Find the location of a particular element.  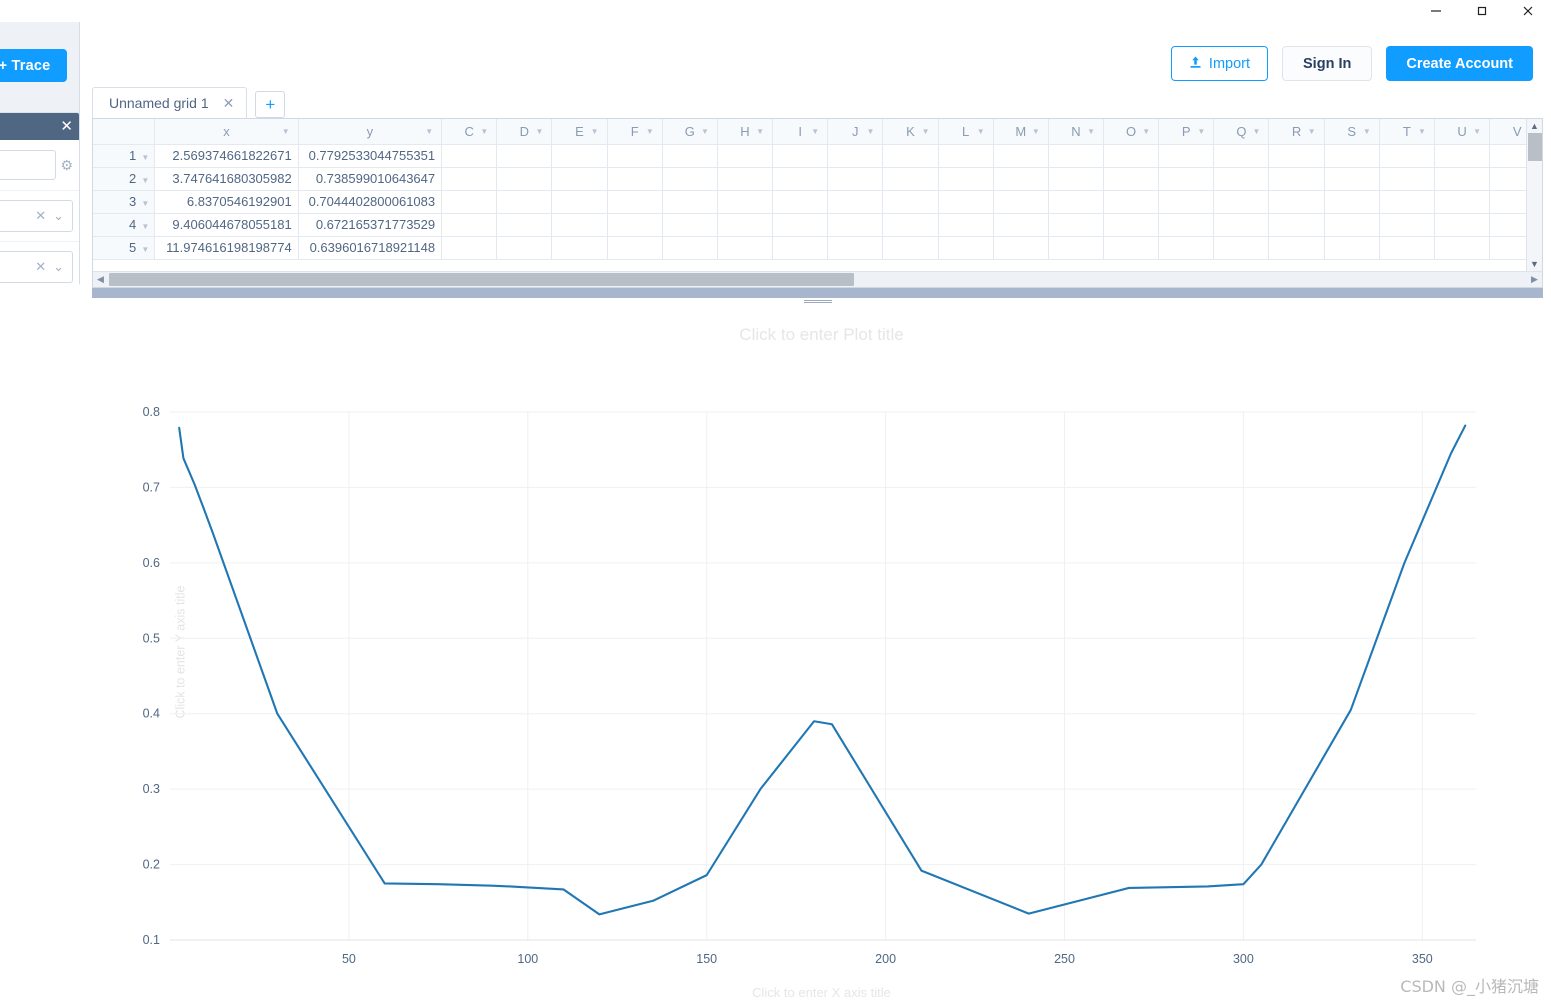

trace-y-select: ✕ ⌄ is located at coordinates (36, 267).